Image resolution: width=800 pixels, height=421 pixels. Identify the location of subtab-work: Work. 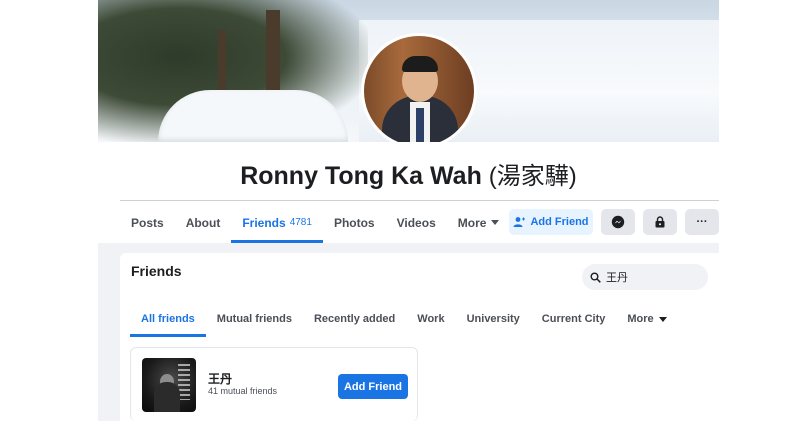
(430, 319).